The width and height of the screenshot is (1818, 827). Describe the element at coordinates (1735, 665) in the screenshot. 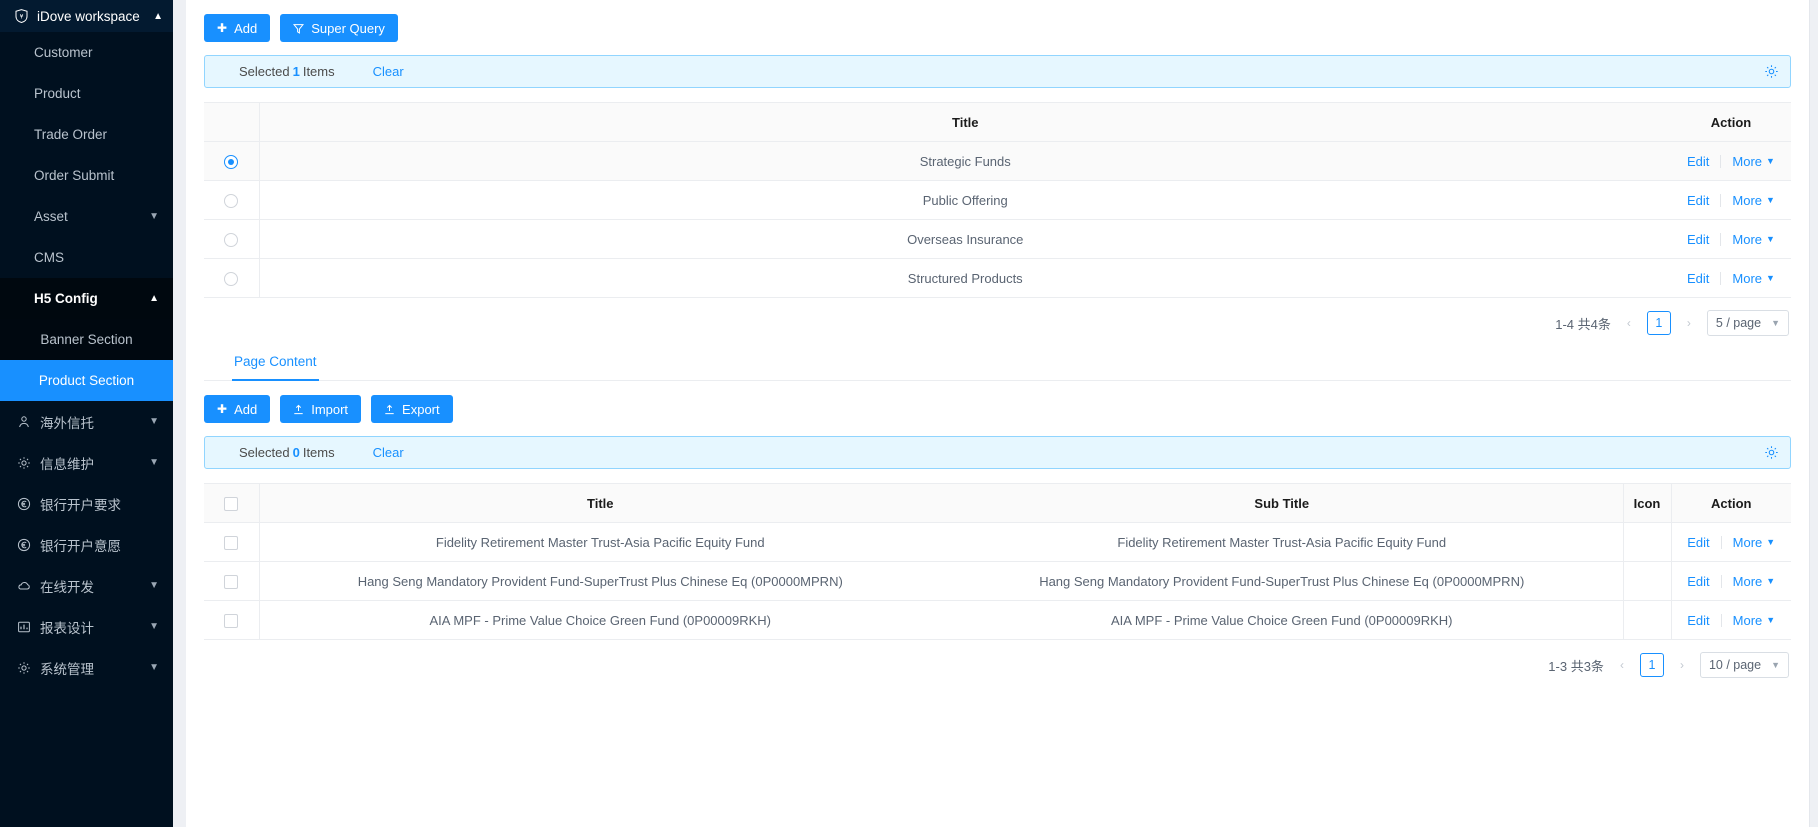

I see `page-size-value: 10 / page` at that location.